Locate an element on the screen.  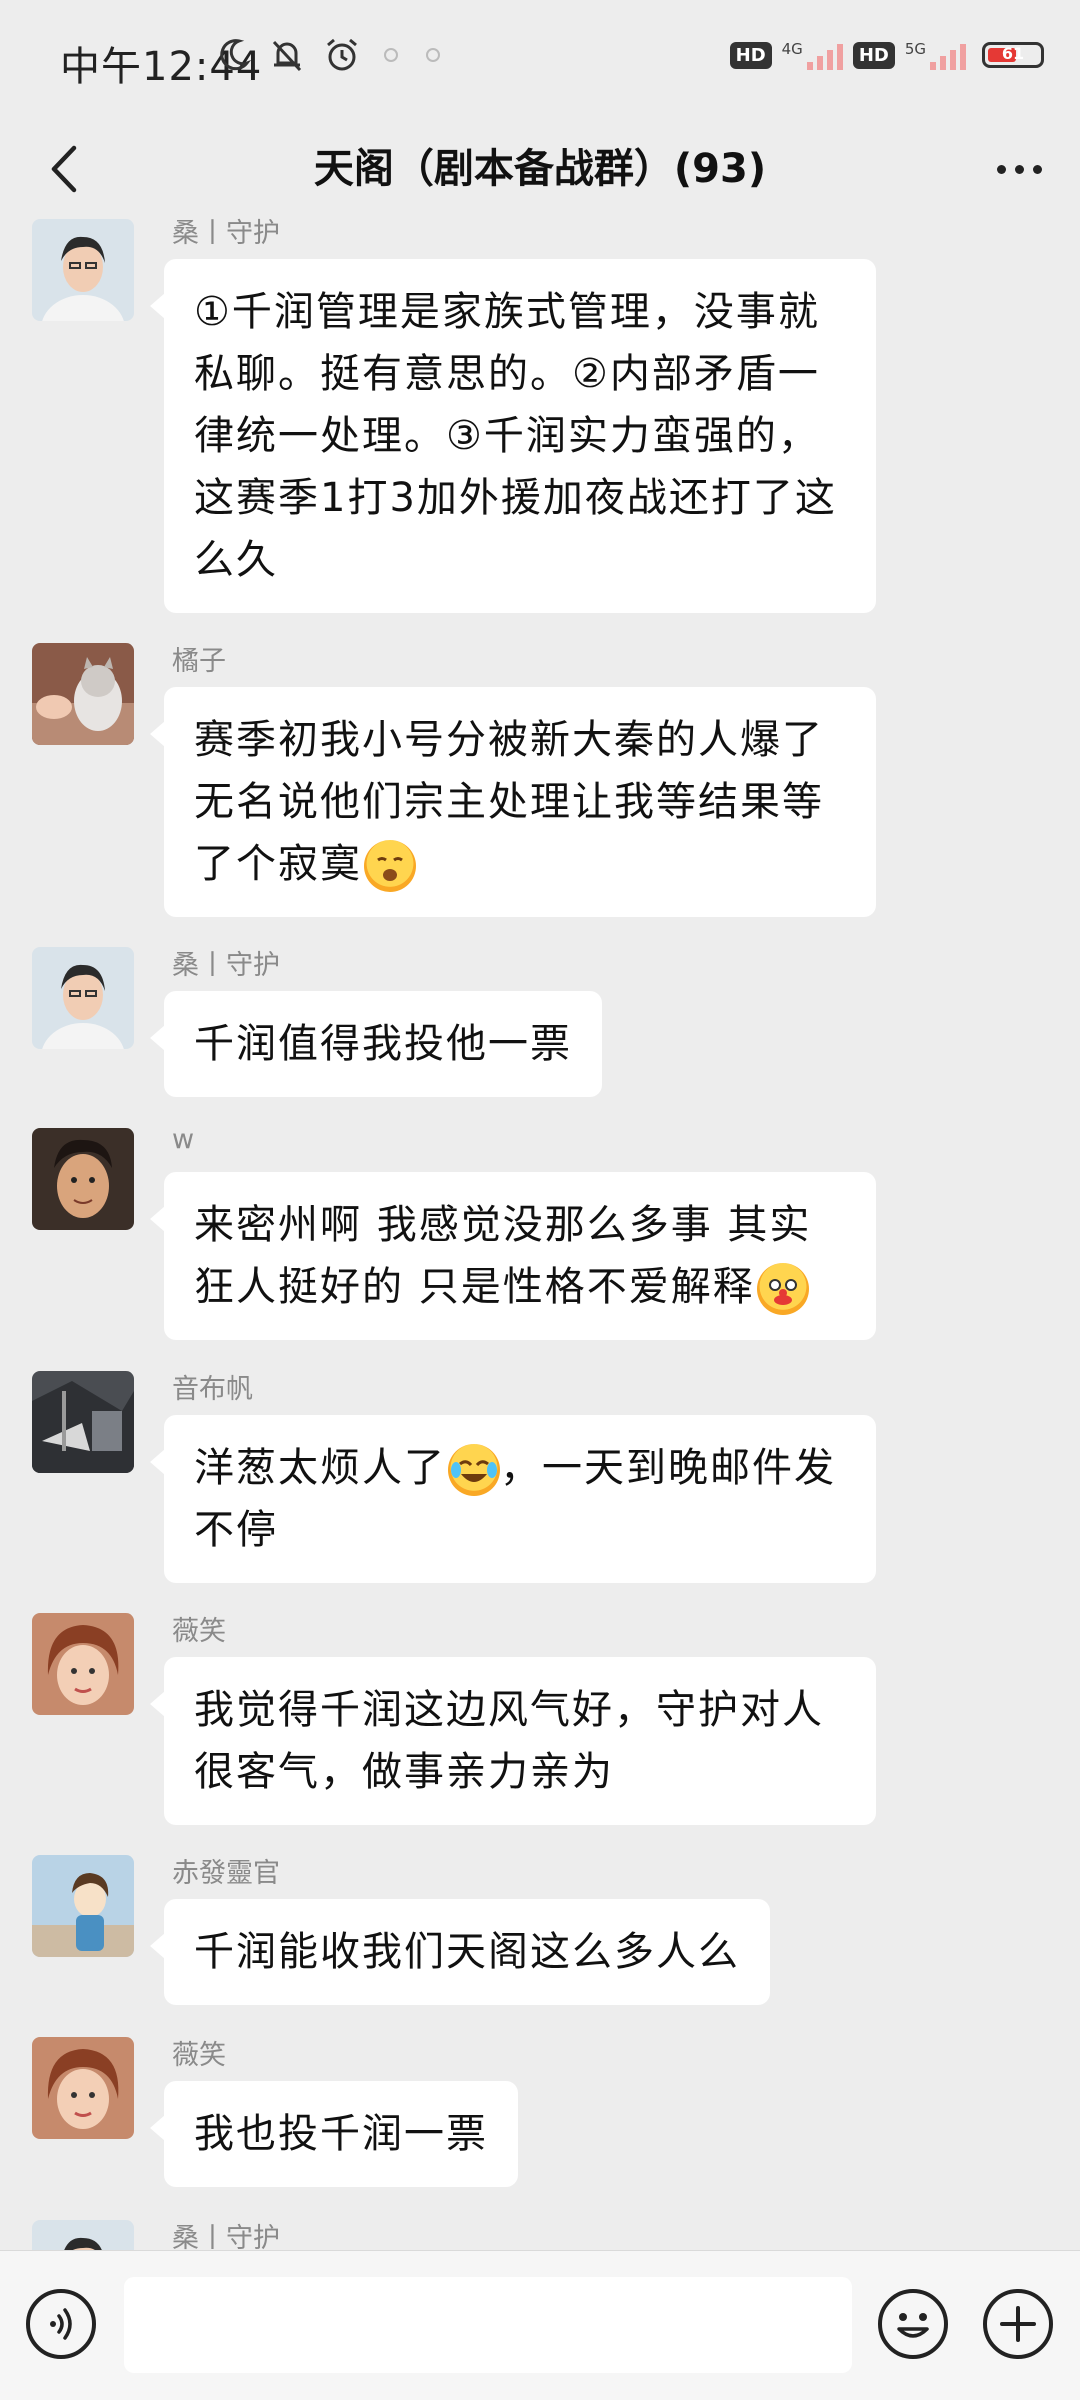
message-text: 千润能收我们天阁这么多人么 is located at coordinates (467, 1952).